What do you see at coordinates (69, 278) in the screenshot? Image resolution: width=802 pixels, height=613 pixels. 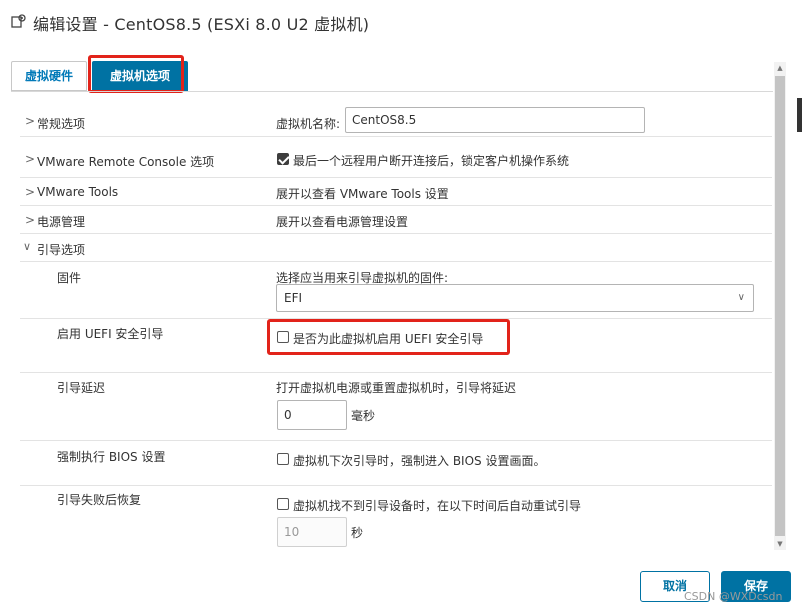 I see `row-label: 固件` at bounding box center [69, 278].